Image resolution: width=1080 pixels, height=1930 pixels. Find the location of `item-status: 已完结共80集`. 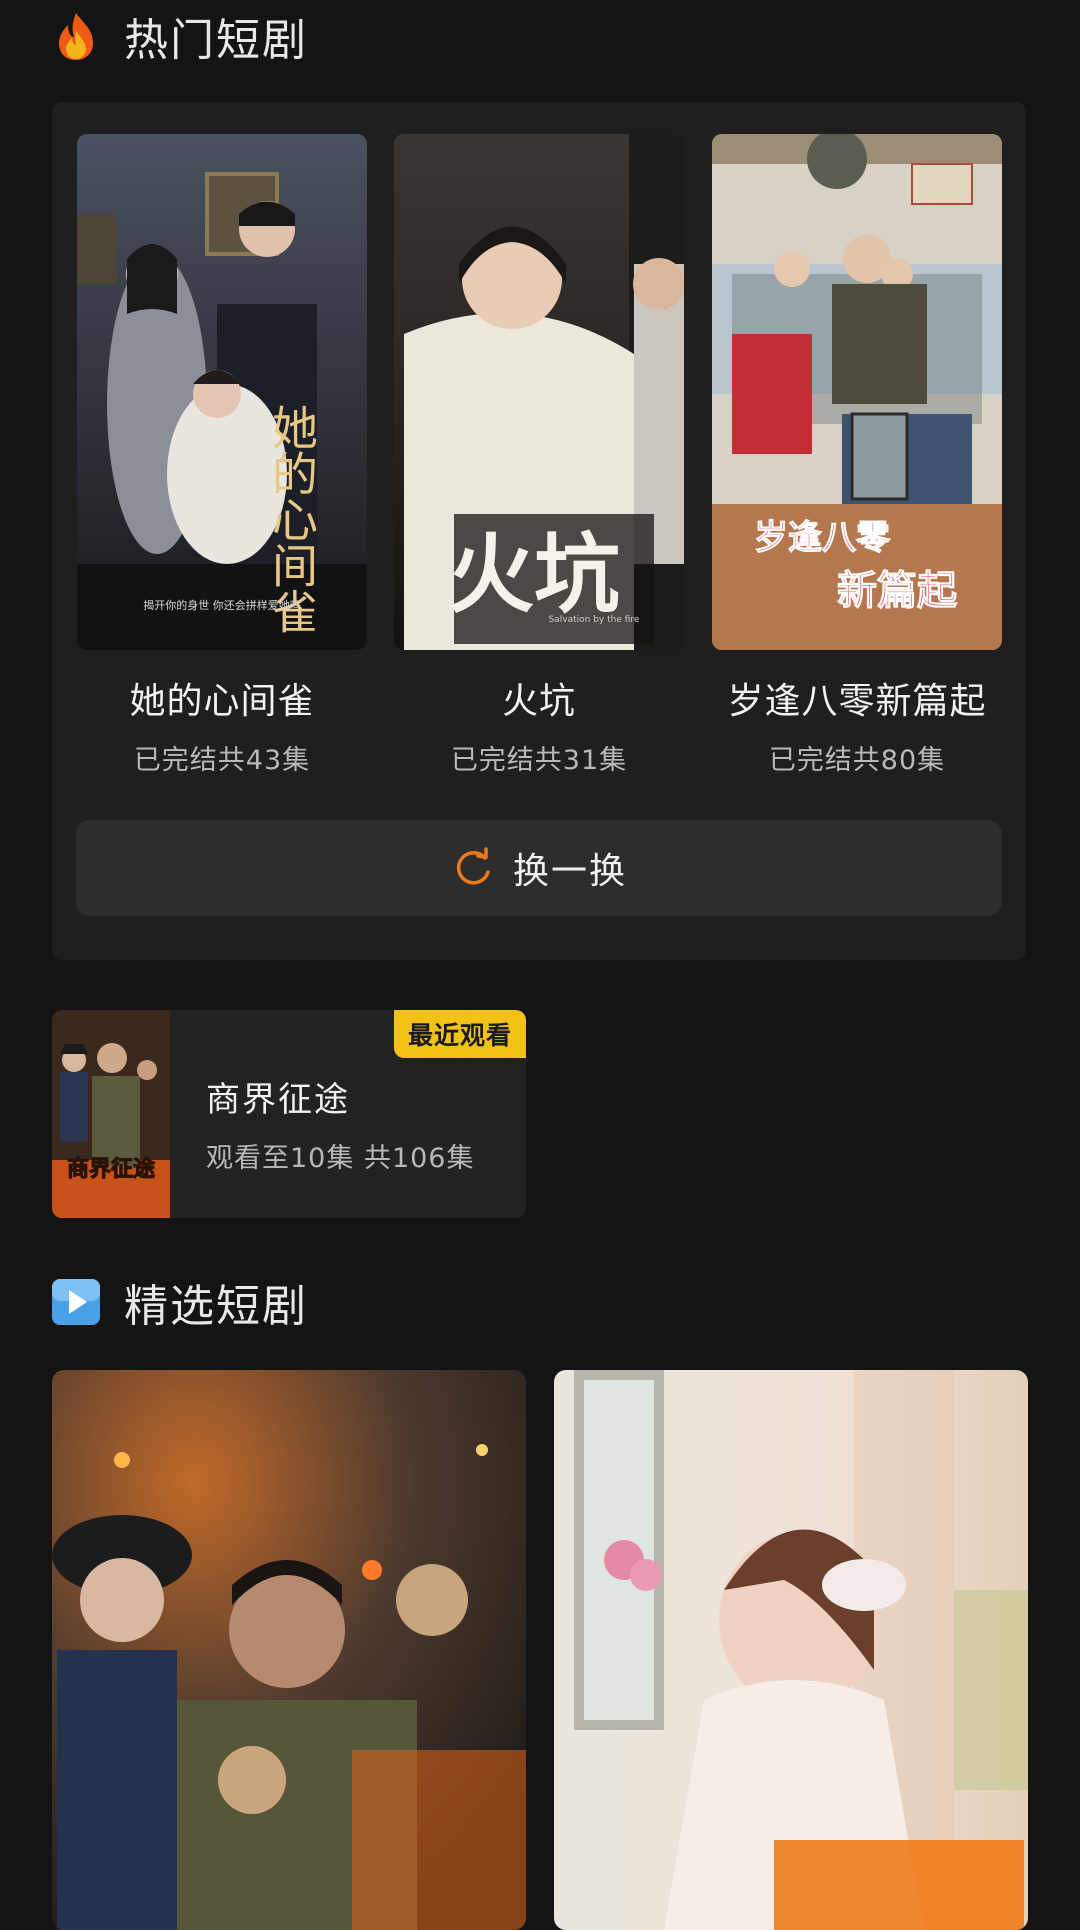

item-status: 已完结共80集 is located at coordinates (857, 760).